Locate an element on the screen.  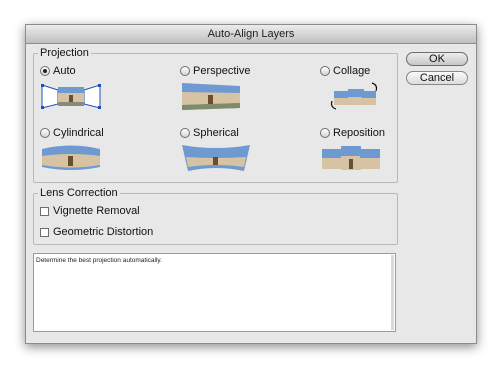
reposition-radio is located at coordinates (325, 133).